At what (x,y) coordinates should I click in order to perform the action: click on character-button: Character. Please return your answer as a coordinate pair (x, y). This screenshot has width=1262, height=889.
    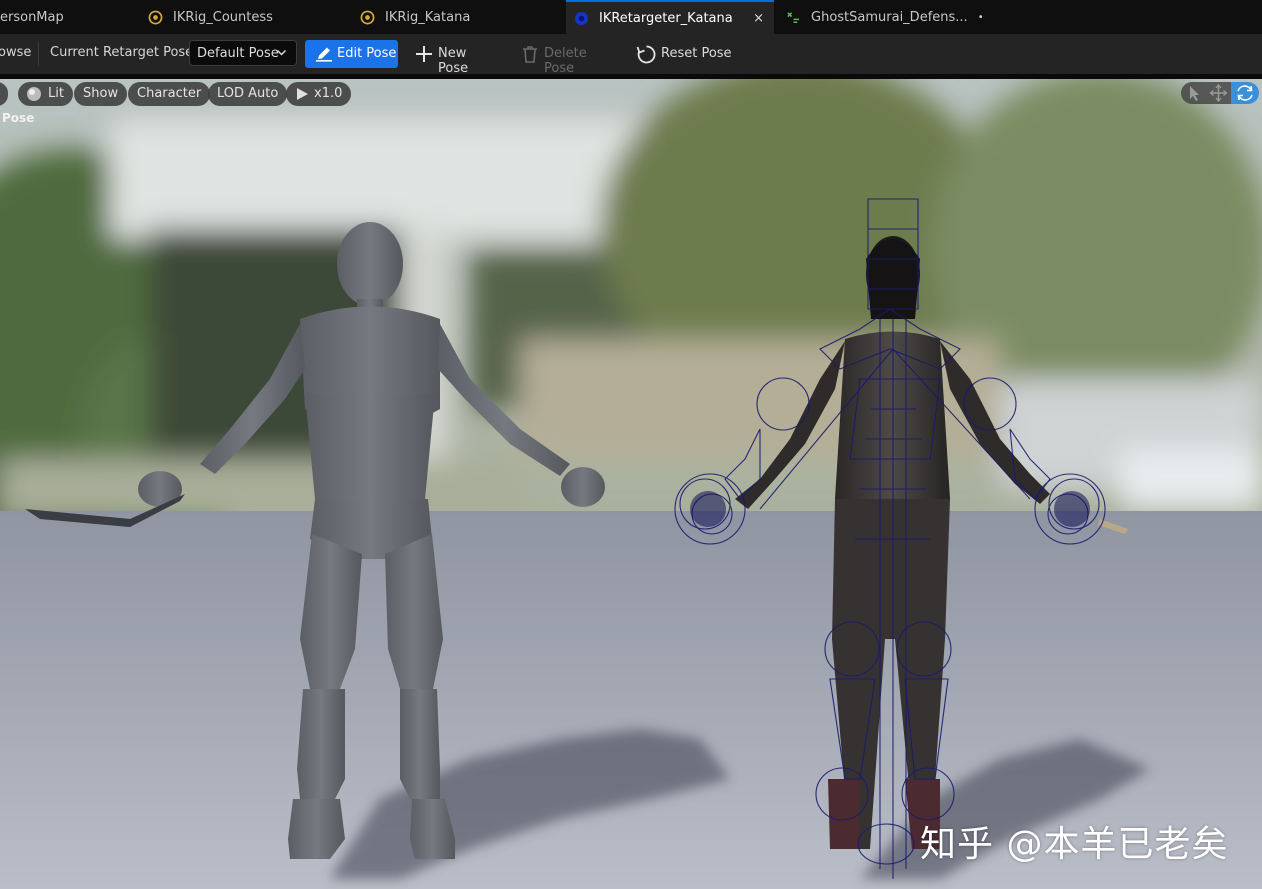
    Looking at the image, I should click on (169, 94).